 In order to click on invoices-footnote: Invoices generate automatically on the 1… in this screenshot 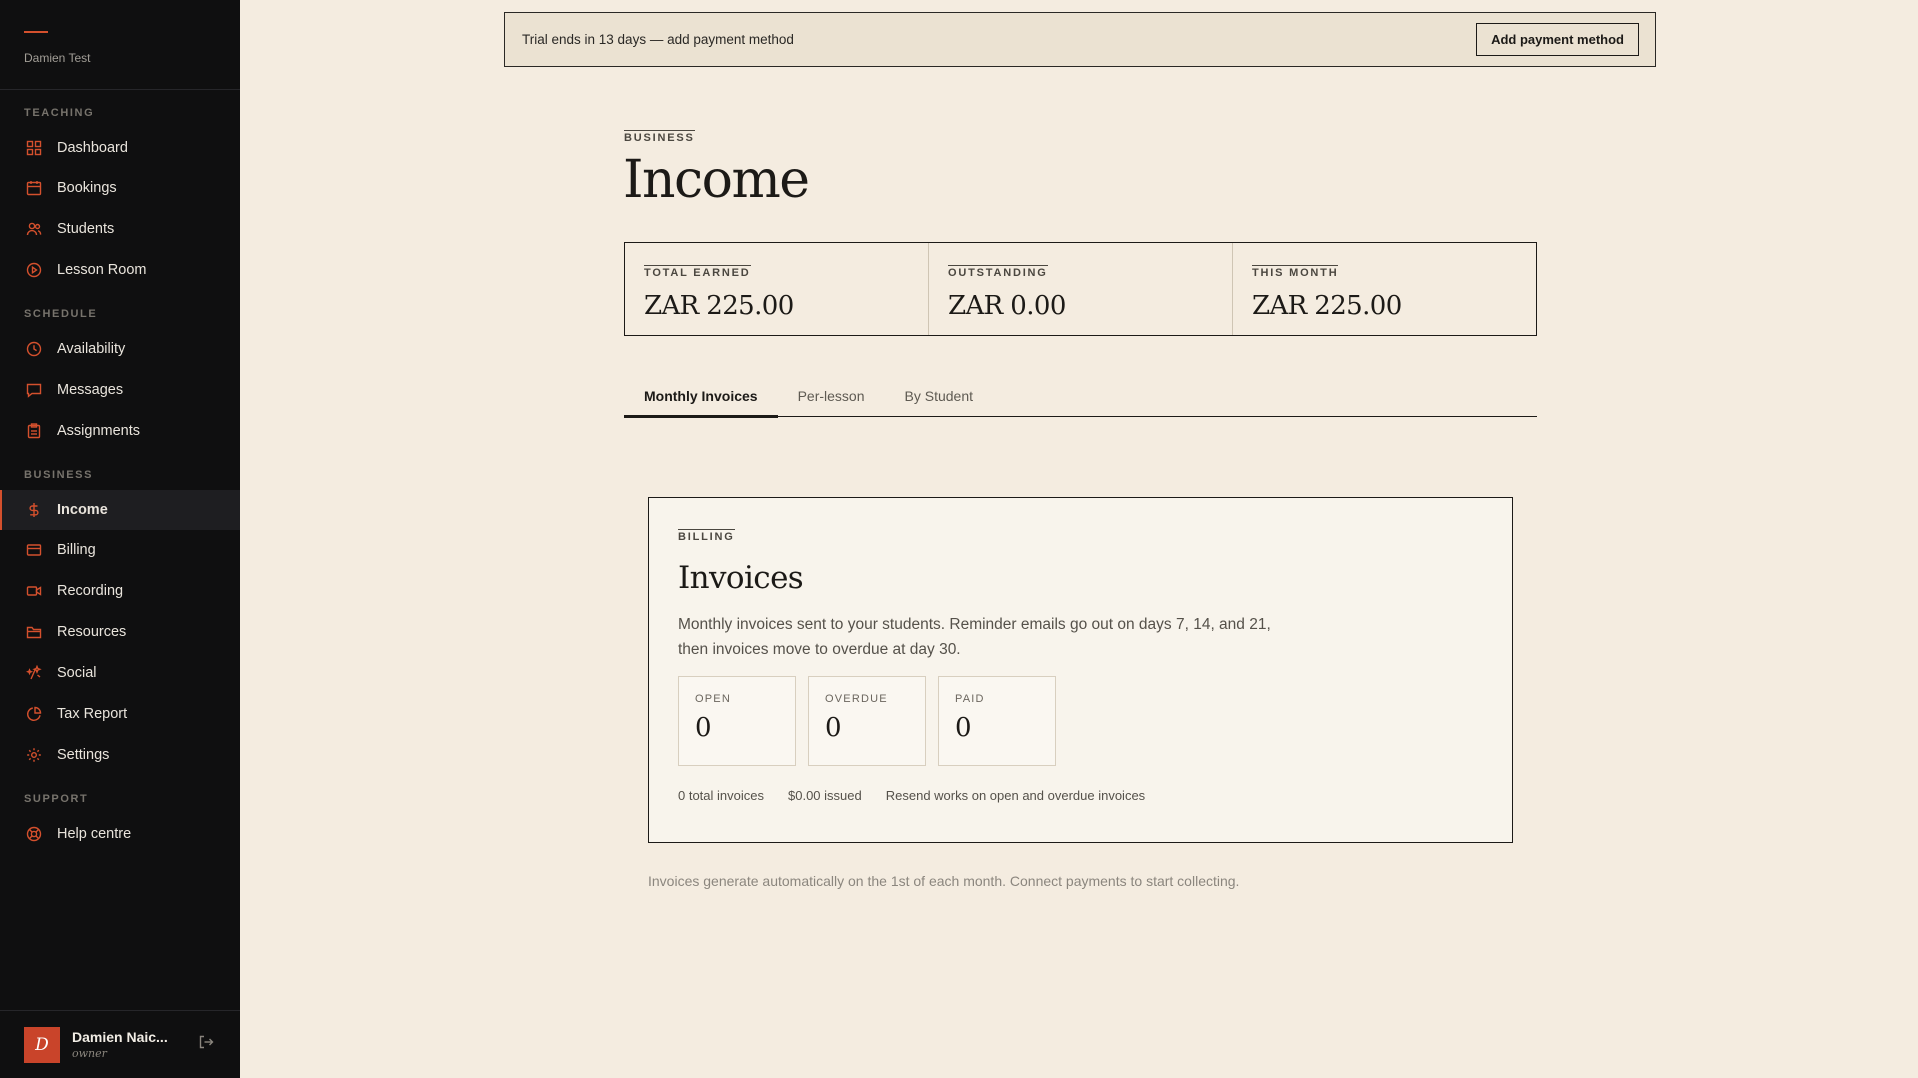, I will do `click(944, 881)`.